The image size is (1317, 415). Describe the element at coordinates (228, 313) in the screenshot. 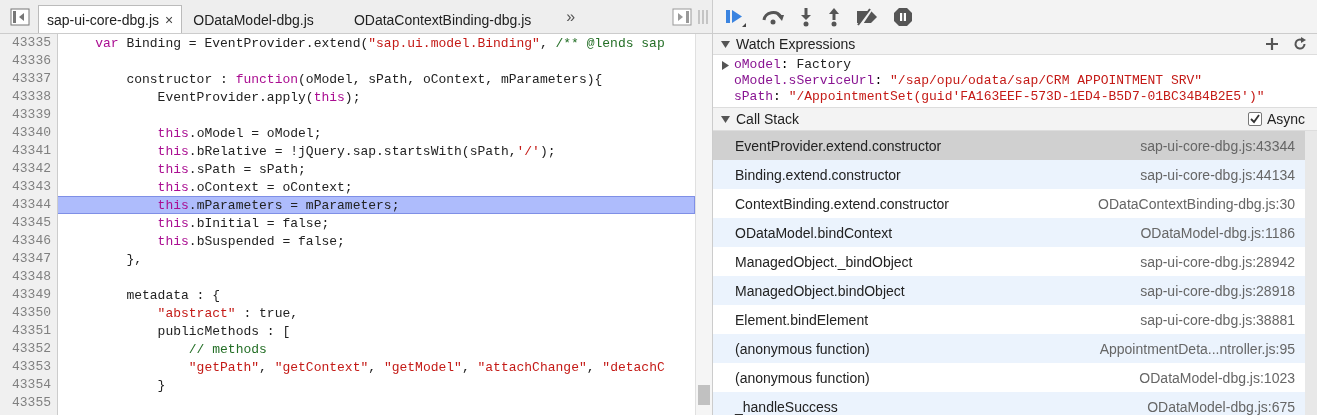

I see `code-text: "abstract" : true,` at that location.